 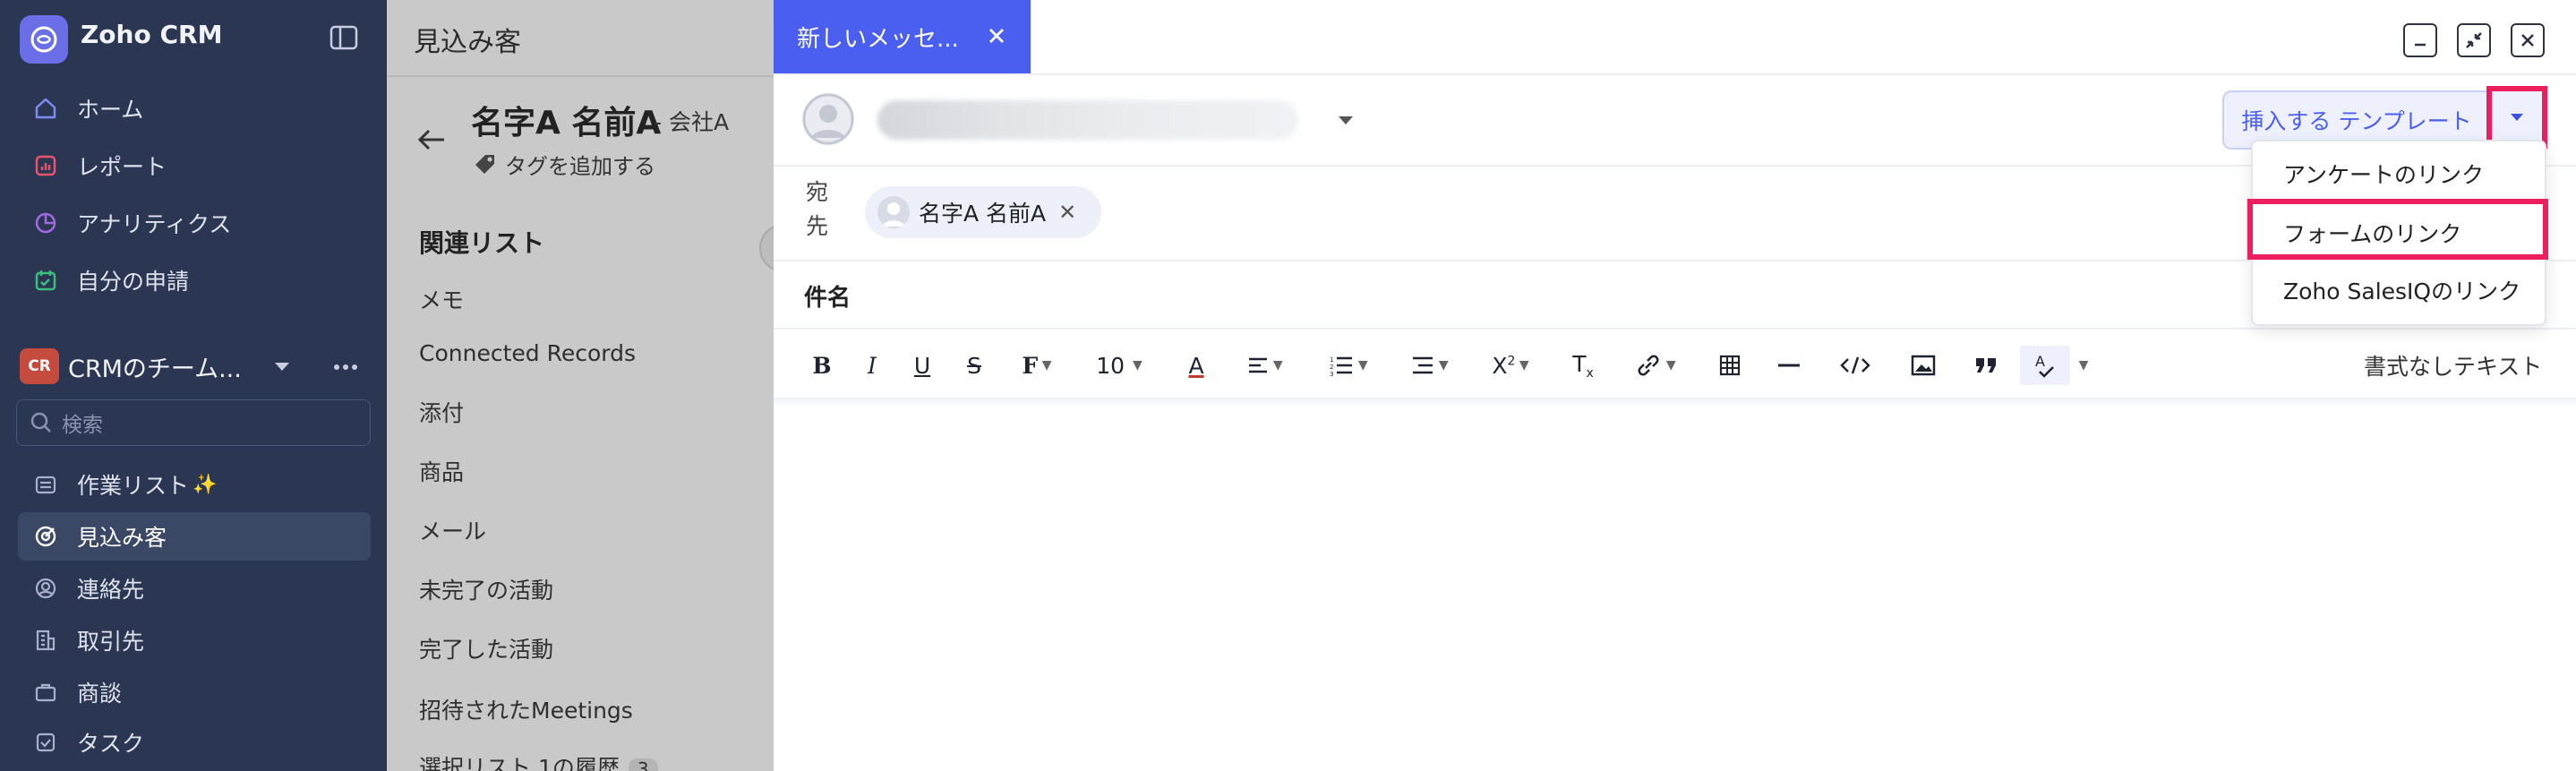 What do you see at coordinates (2474, 40) in the screenshot?
I see `collapse-window-icon` at bounding box center [2474, 40].